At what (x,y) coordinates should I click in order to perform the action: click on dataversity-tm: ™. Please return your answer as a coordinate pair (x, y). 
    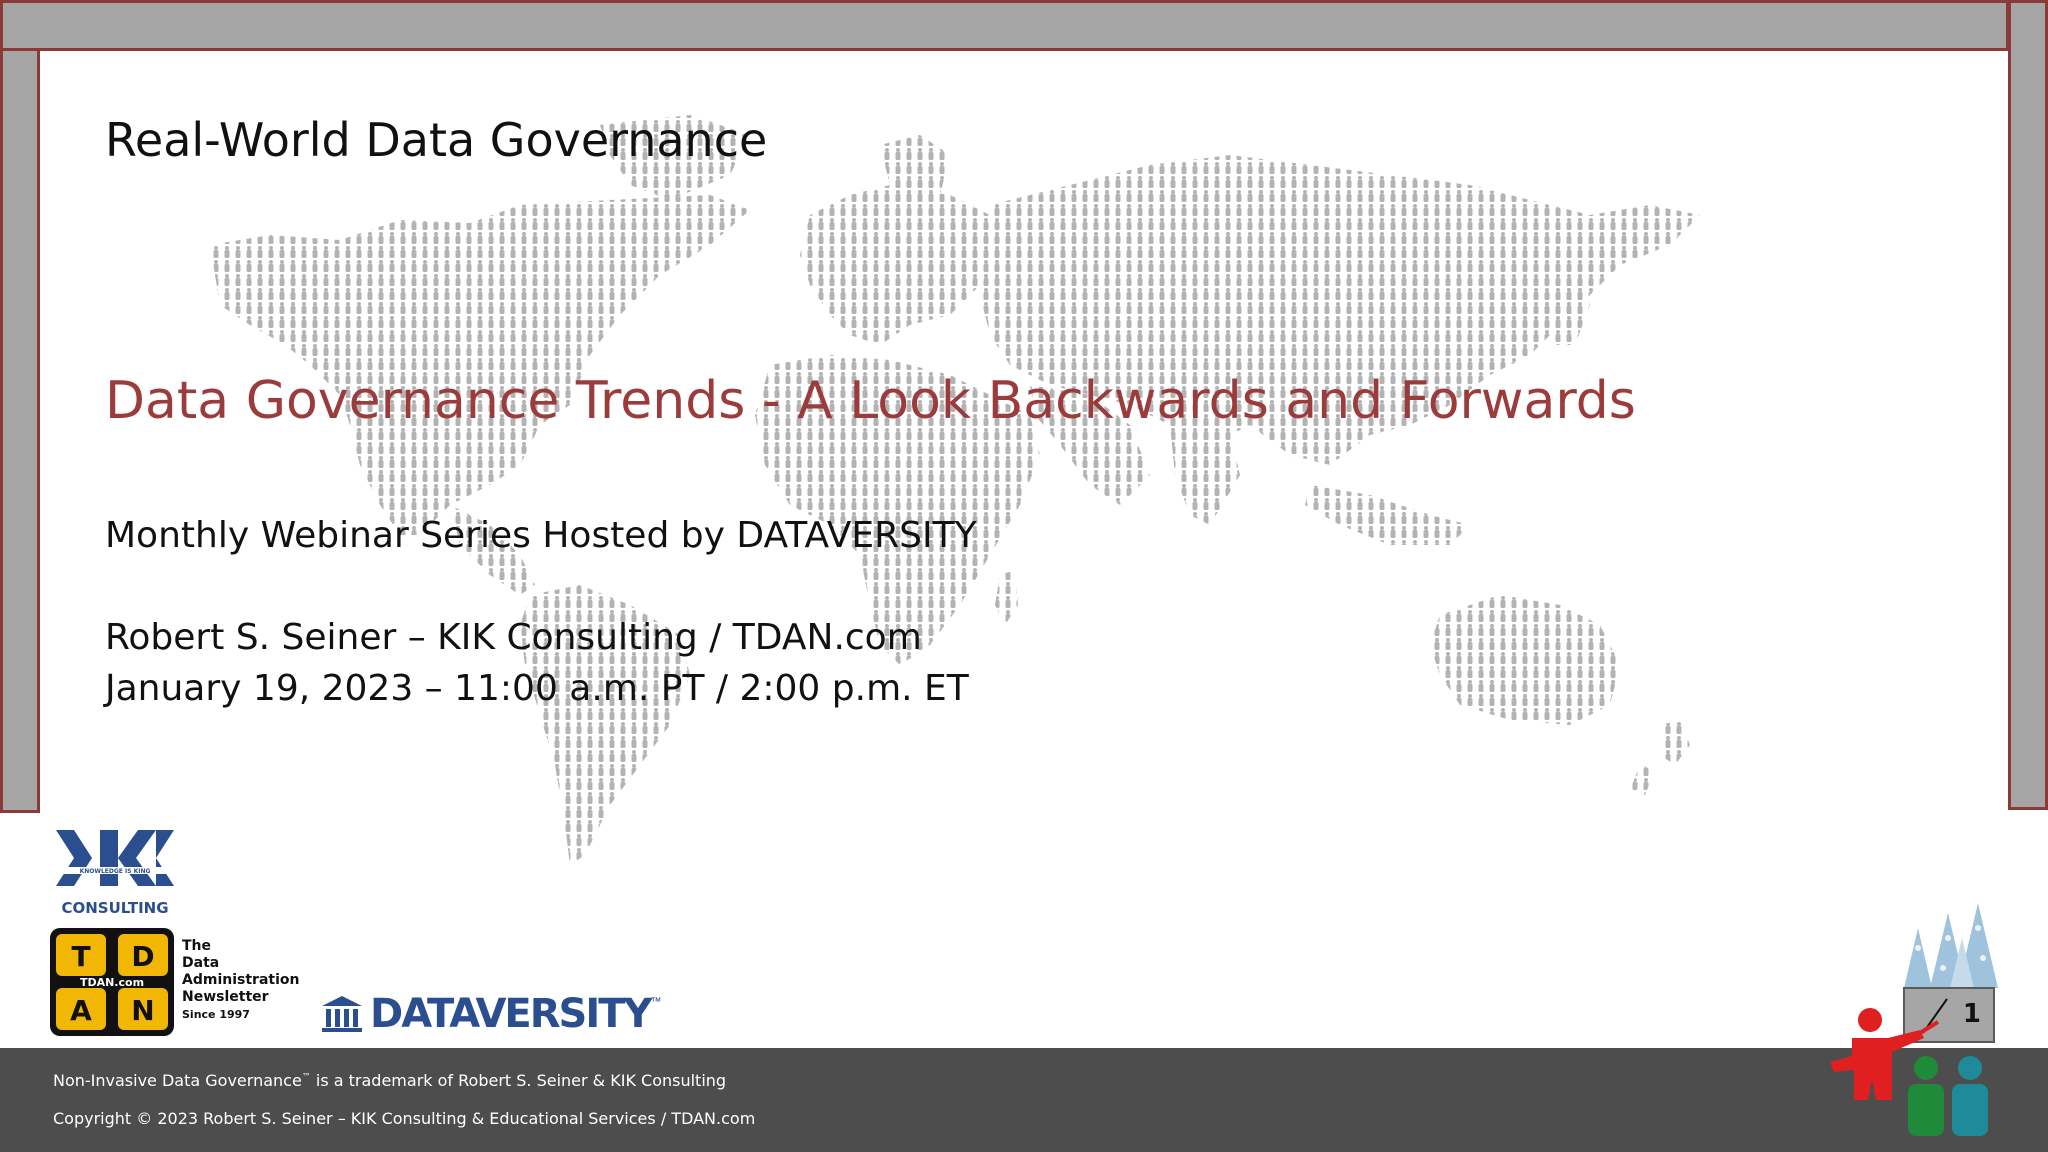
    Looking at the image, I should click on (656, 1002).